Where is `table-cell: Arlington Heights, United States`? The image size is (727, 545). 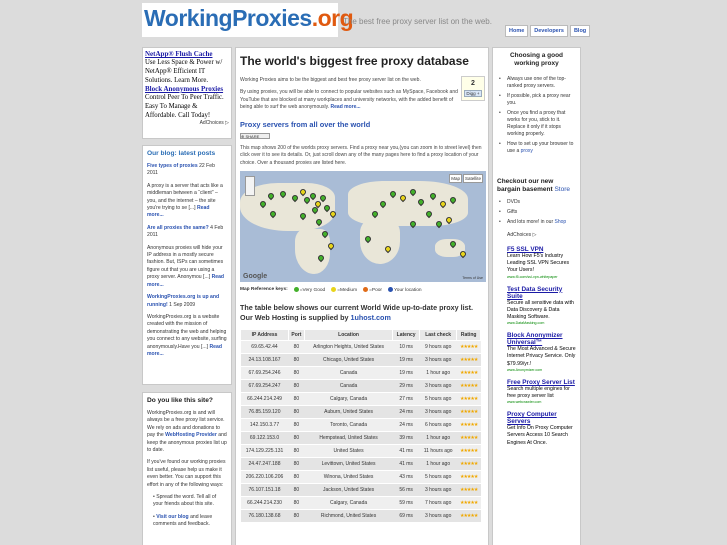
table-cell: Arlington Heights, United States is located at coordinates (348, 347).